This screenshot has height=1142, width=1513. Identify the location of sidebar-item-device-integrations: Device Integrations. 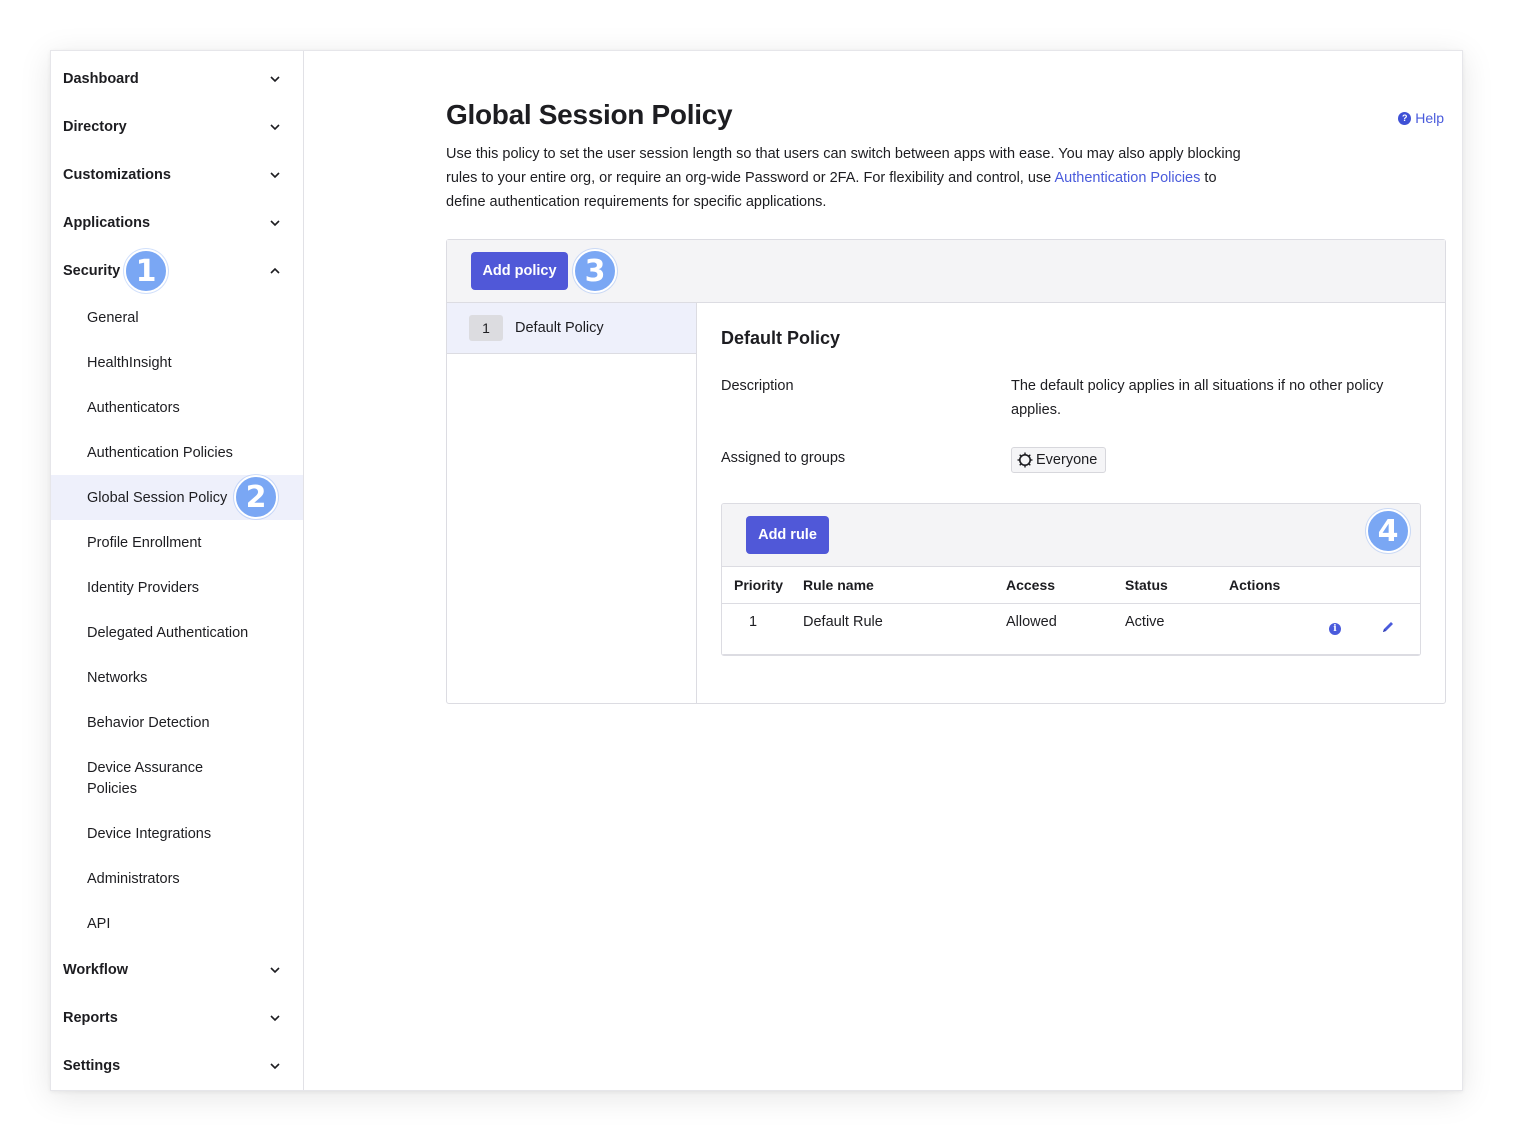
(177, 833).